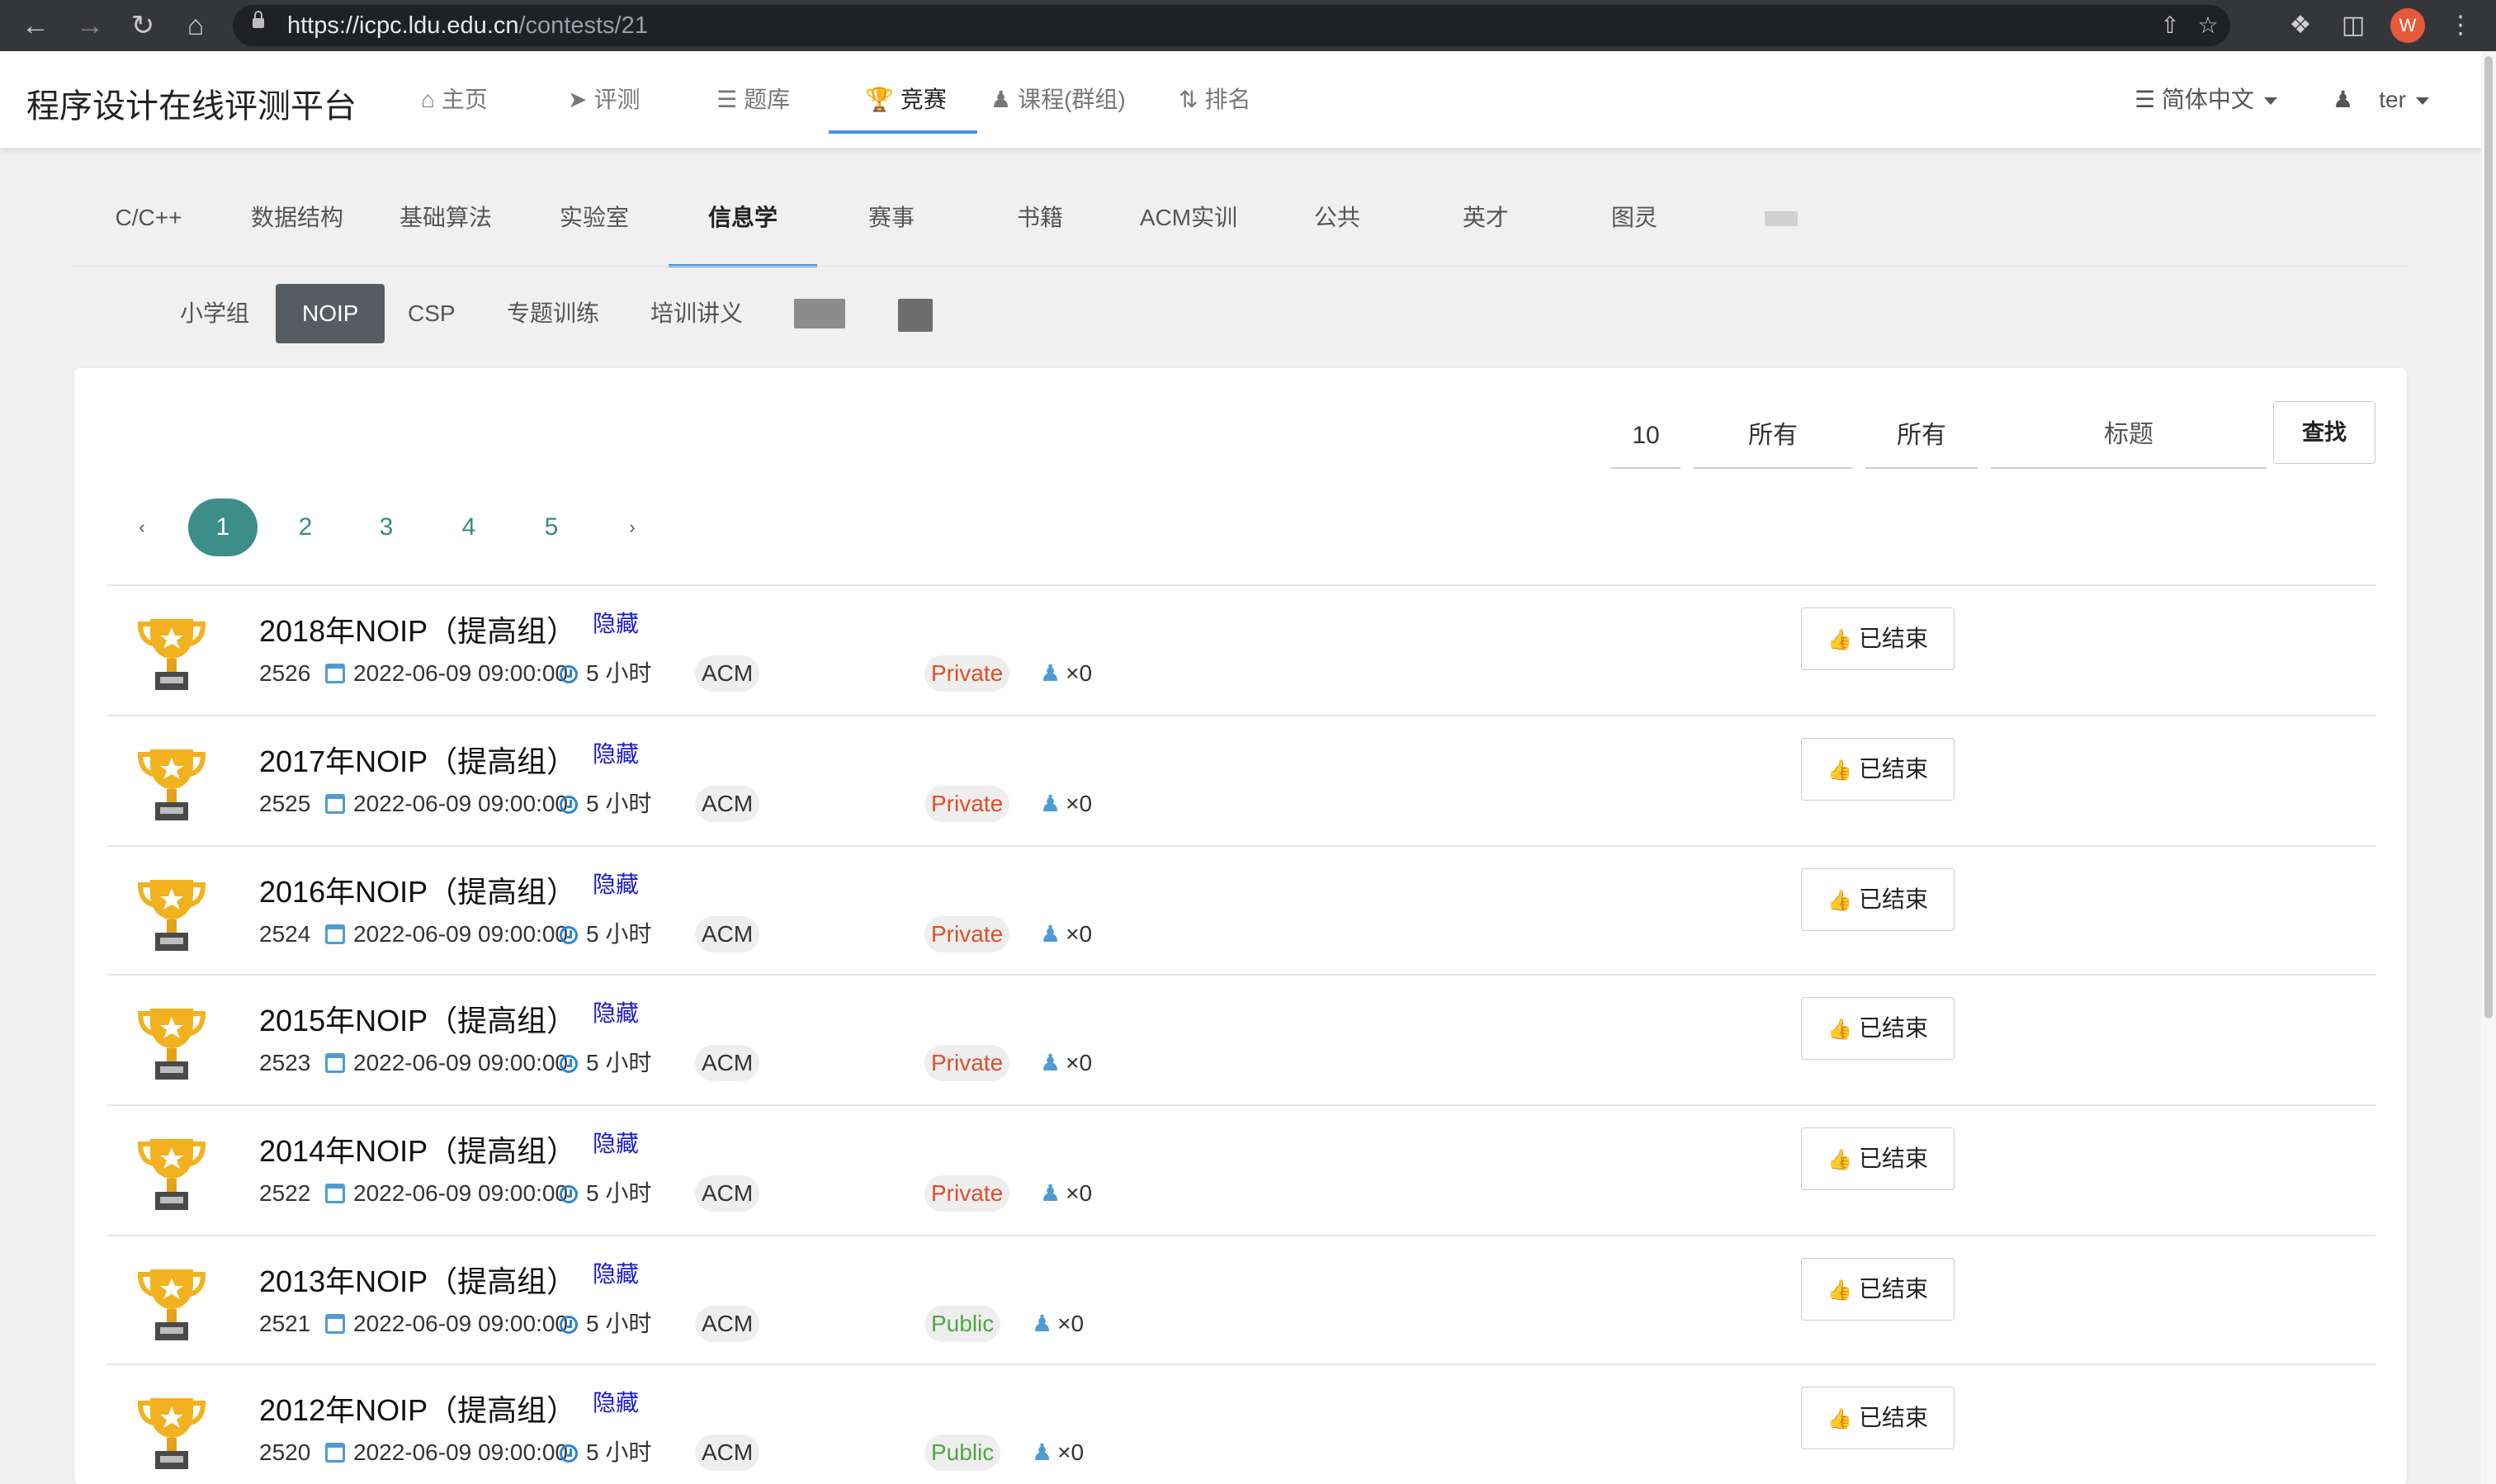 The image size is (2496, 1484). What do you see at coordinates (879, 99) in the screenshot?
I see `trophy-icon: 🏆` at bounding box center [879, 99].